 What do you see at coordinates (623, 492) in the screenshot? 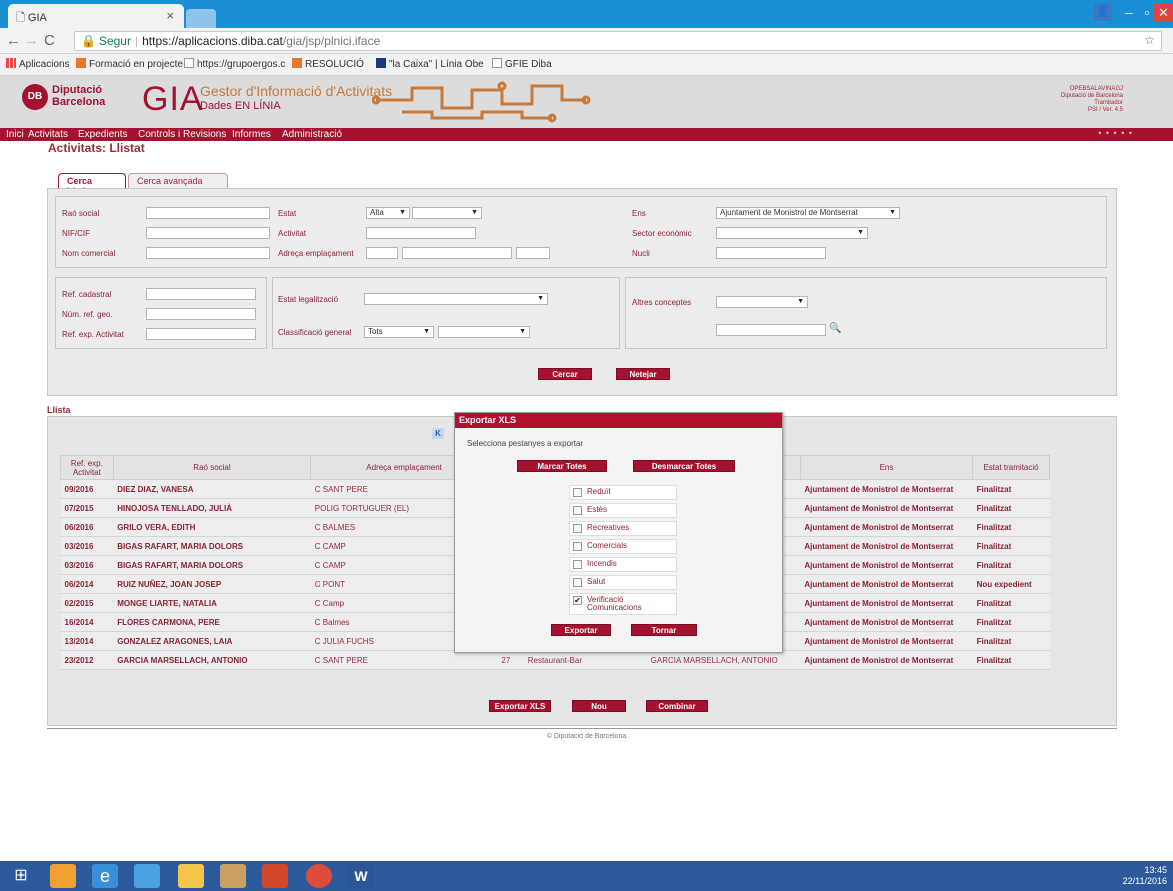
I see `export-option-row: Reduït` at bounding box center [623, 492].